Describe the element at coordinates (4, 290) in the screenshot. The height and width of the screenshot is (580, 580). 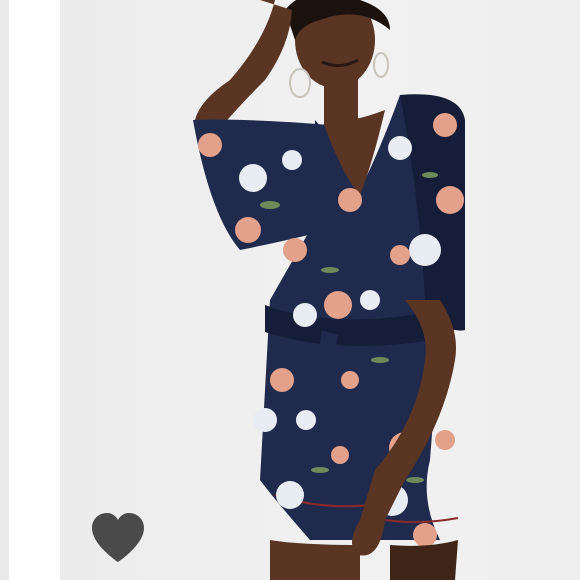
I see `left-gutter` at that location.